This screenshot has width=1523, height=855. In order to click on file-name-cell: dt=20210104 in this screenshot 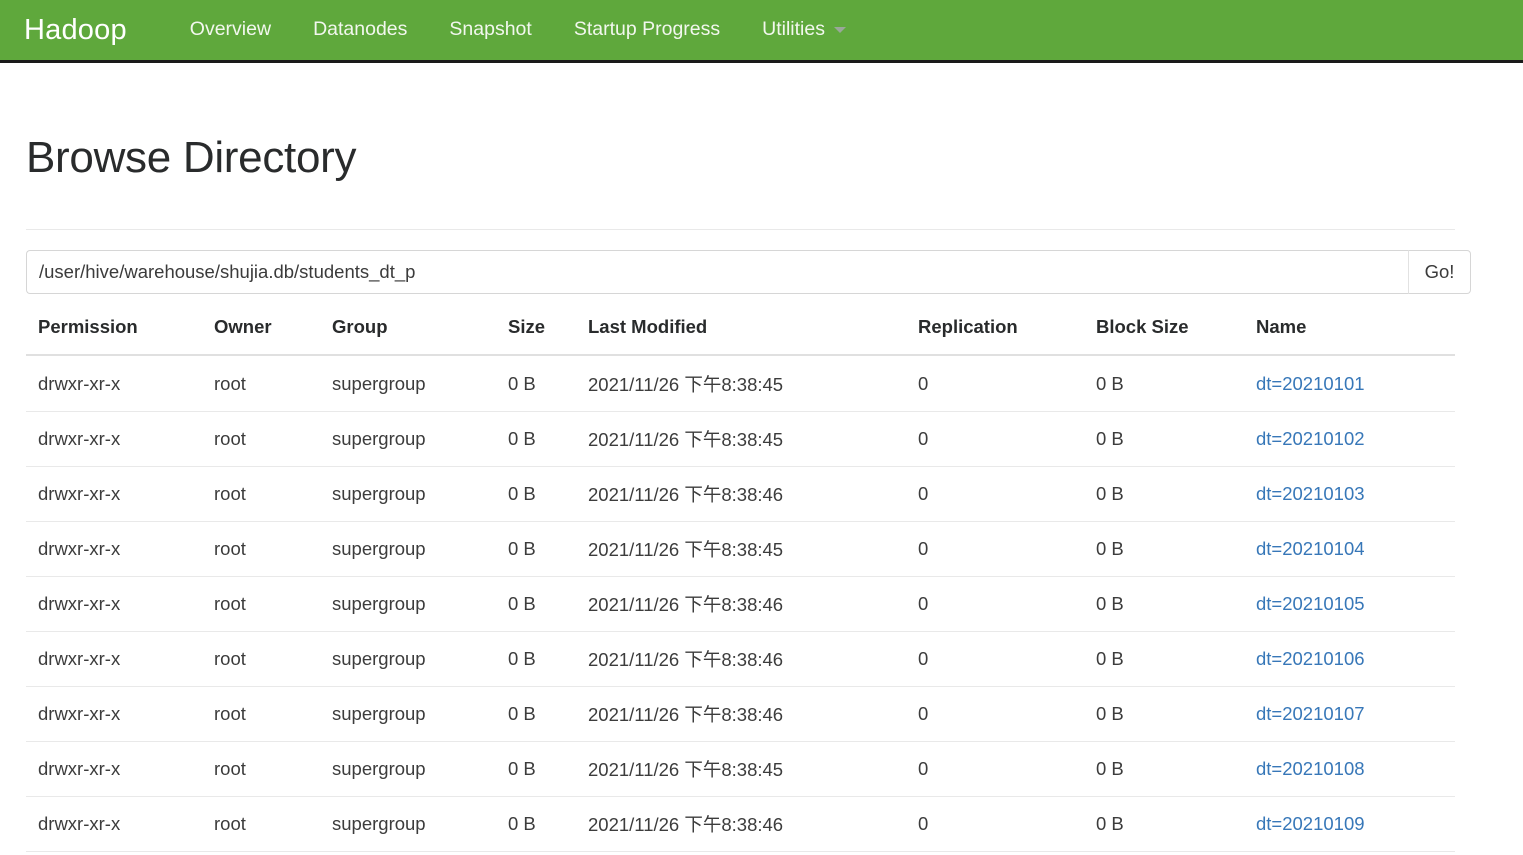, I will do `click(1349, 549)`.